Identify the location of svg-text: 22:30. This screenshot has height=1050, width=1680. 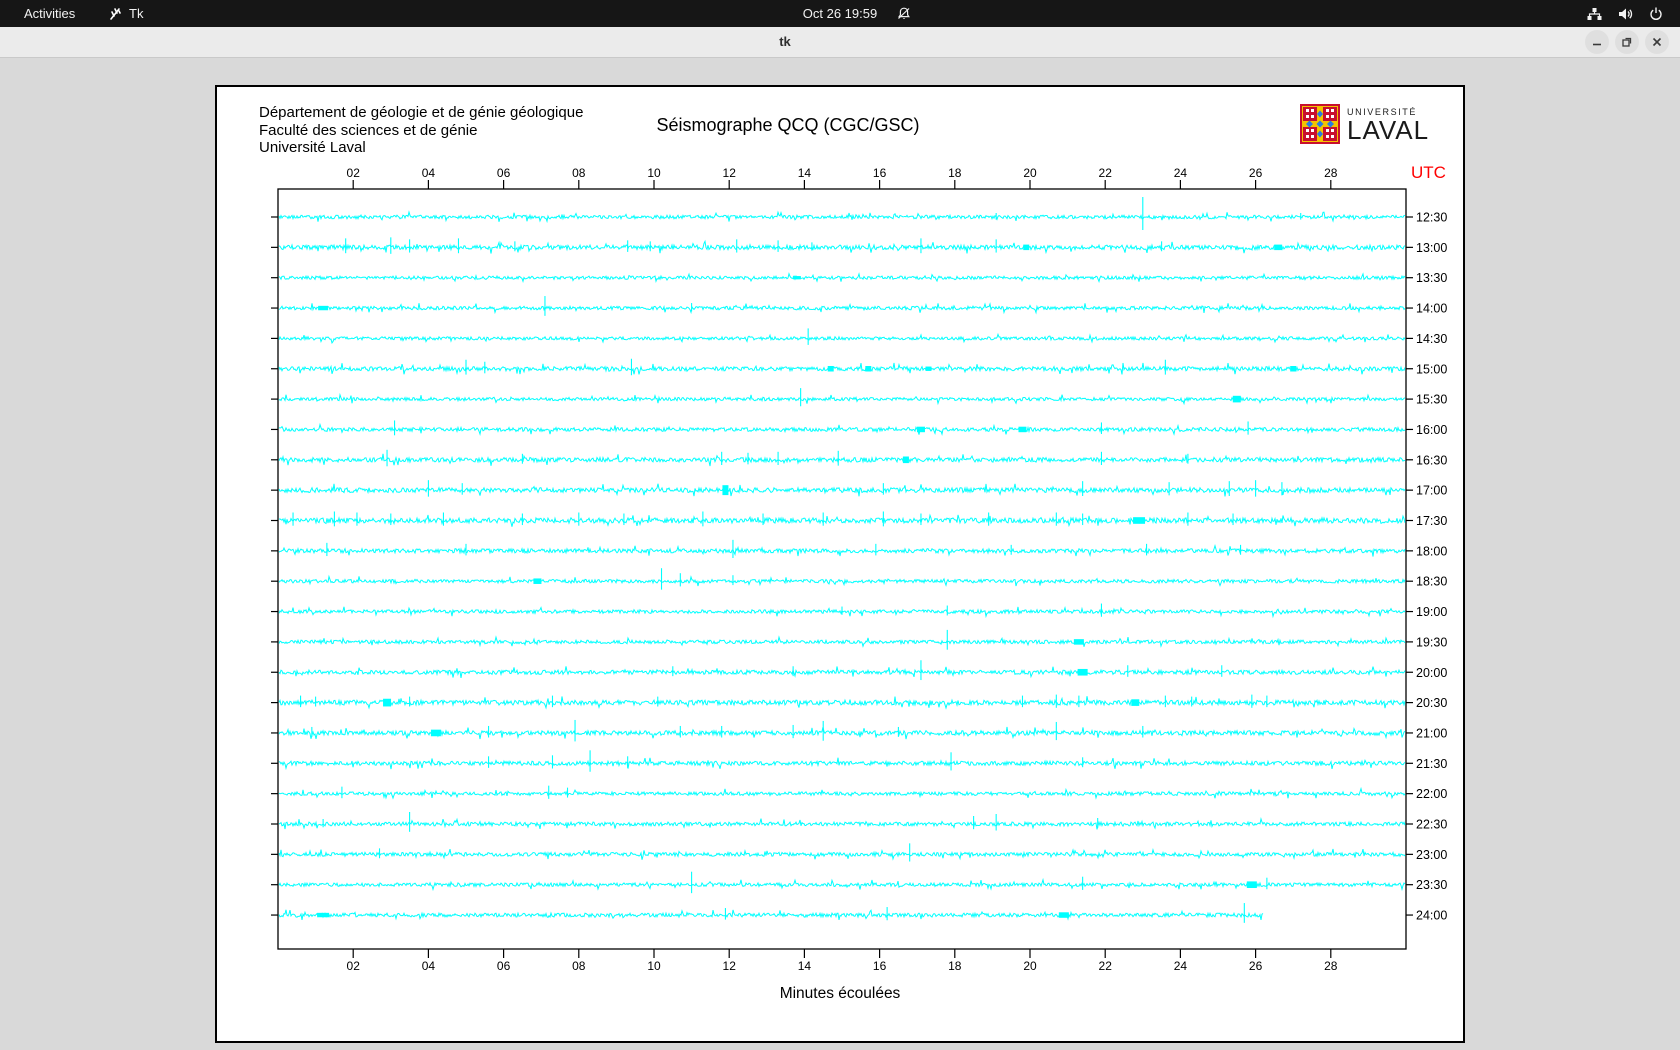
(1431, 825).